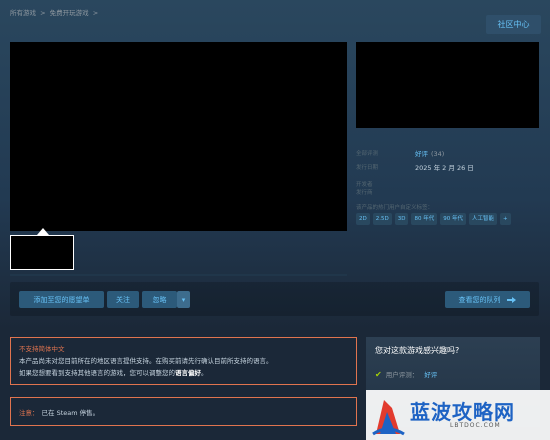 The width and height of the screenshot is (550, 440). I want to click on breadcrumb: 所有游戏 > 免费开玩游戏 >, so click(55, 12).